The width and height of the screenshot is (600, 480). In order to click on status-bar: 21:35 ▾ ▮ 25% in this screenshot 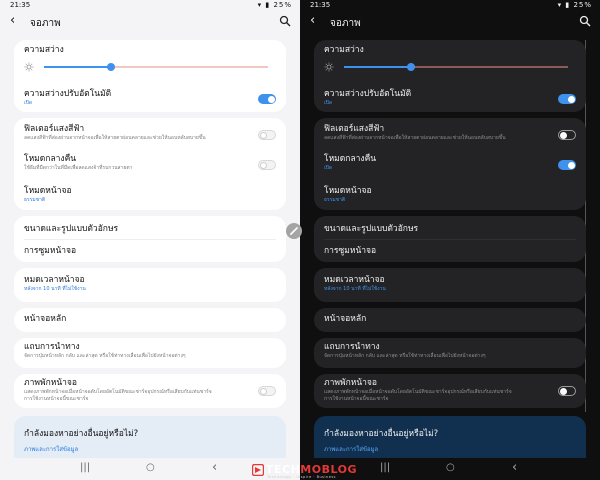, I will do `click(150, 5)`.